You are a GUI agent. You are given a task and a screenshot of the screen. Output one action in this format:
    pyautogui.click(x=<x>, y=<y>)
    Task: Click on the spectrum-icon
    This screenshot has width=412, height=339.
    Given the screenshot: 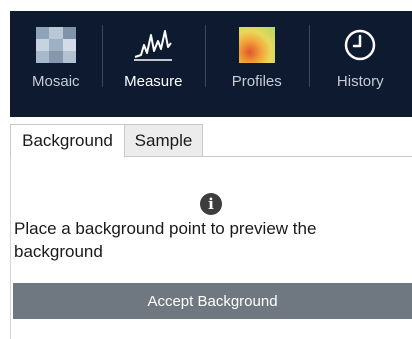 What is the action you would take?
    pyautogui.click(x=153, y=45)
    